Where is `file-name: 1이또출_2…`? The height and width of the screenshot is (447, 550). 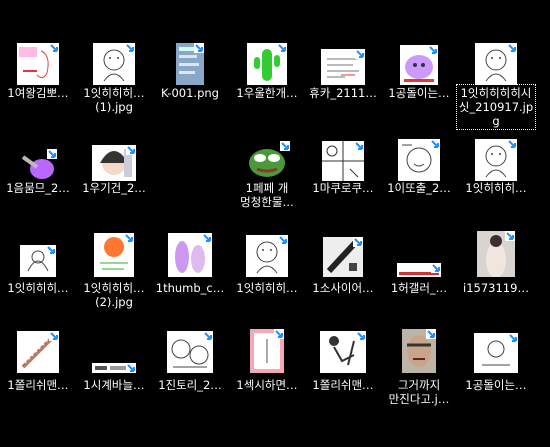
file-name: 1이또출_2… is located at coordinates (419, 188).